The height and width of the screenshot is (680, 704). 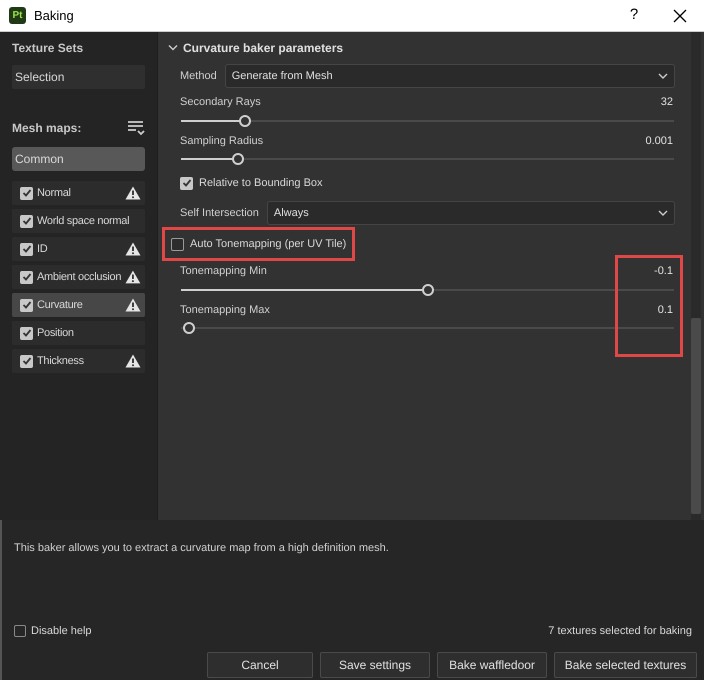 I want to click on map-item: Position, so click(x=78, y=333).